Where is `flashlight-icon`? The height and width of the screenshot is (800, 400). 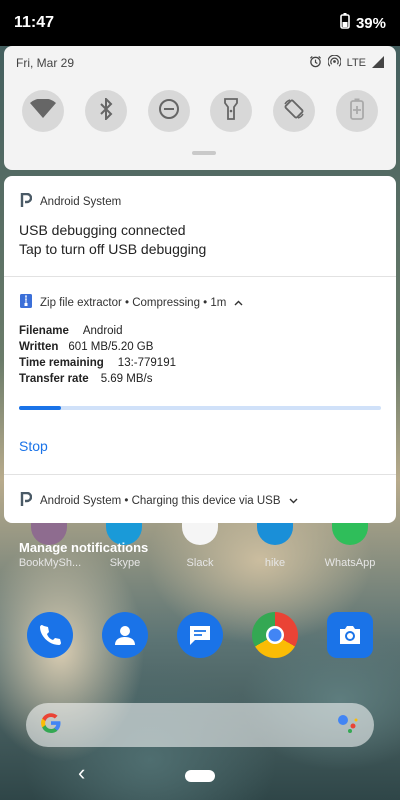 flashlight-icon is located at coordinates (231, 111).